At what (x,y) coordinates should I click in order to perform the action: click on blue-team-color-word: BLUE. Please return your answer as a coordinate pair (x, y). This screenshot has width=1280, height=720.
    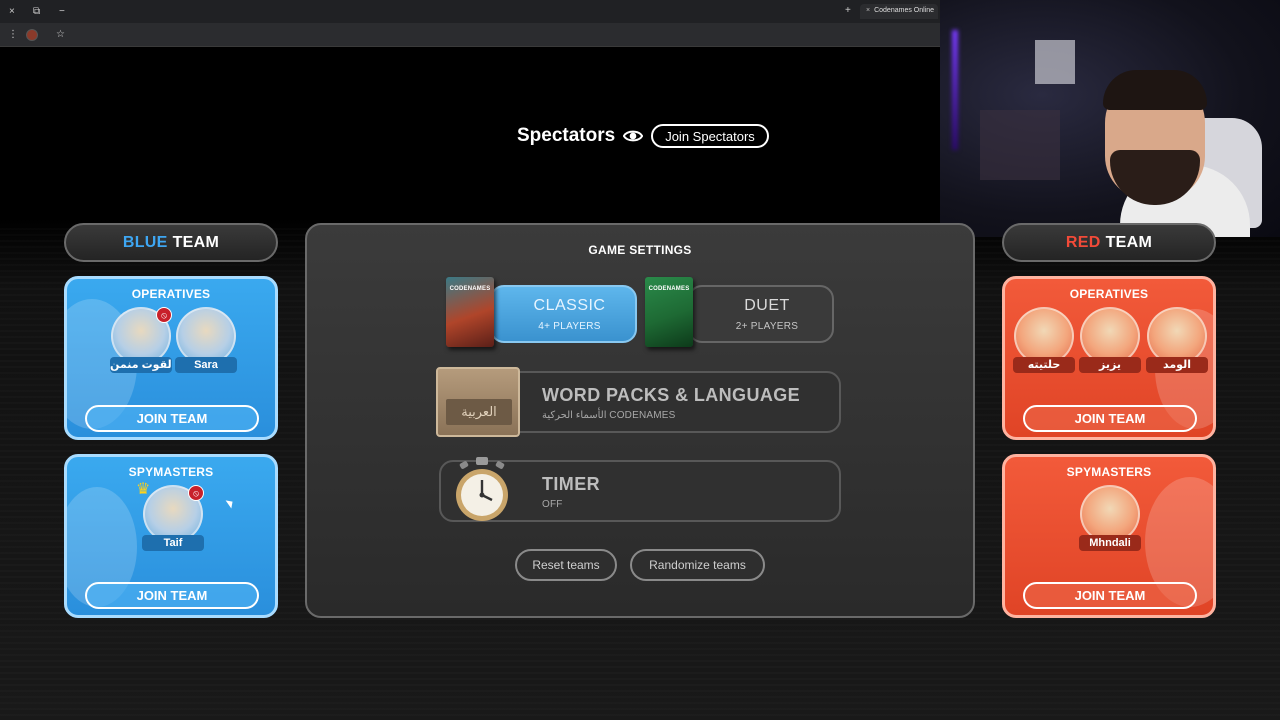
    Looking at the image, I should click on (145, 242).